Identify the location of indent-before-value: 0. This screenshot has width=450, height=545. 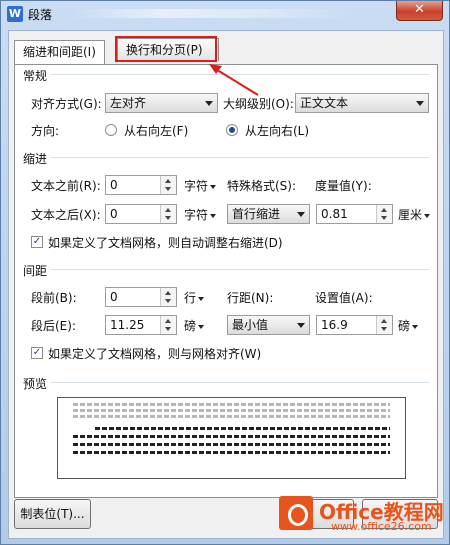
(114, 185).